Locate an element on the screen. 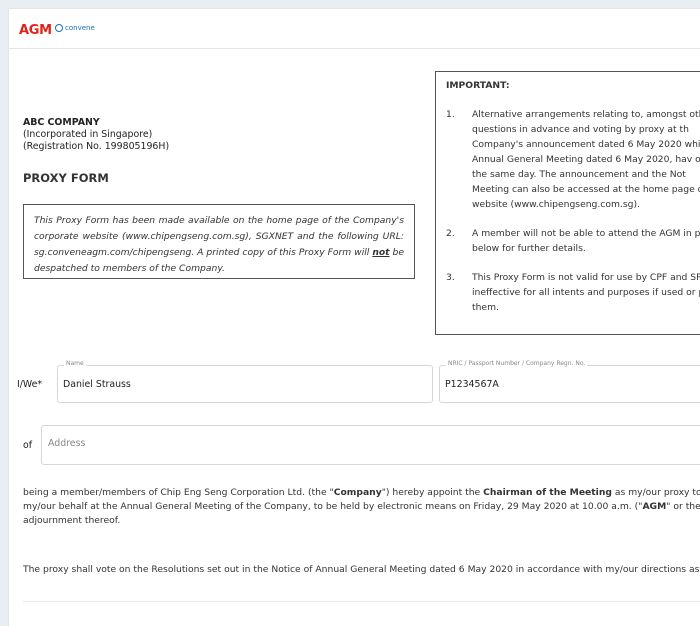 The height and width of the screenshot is (626, 700). appoint-text: as my/our proxy to a is located at coordinates (657, 492).